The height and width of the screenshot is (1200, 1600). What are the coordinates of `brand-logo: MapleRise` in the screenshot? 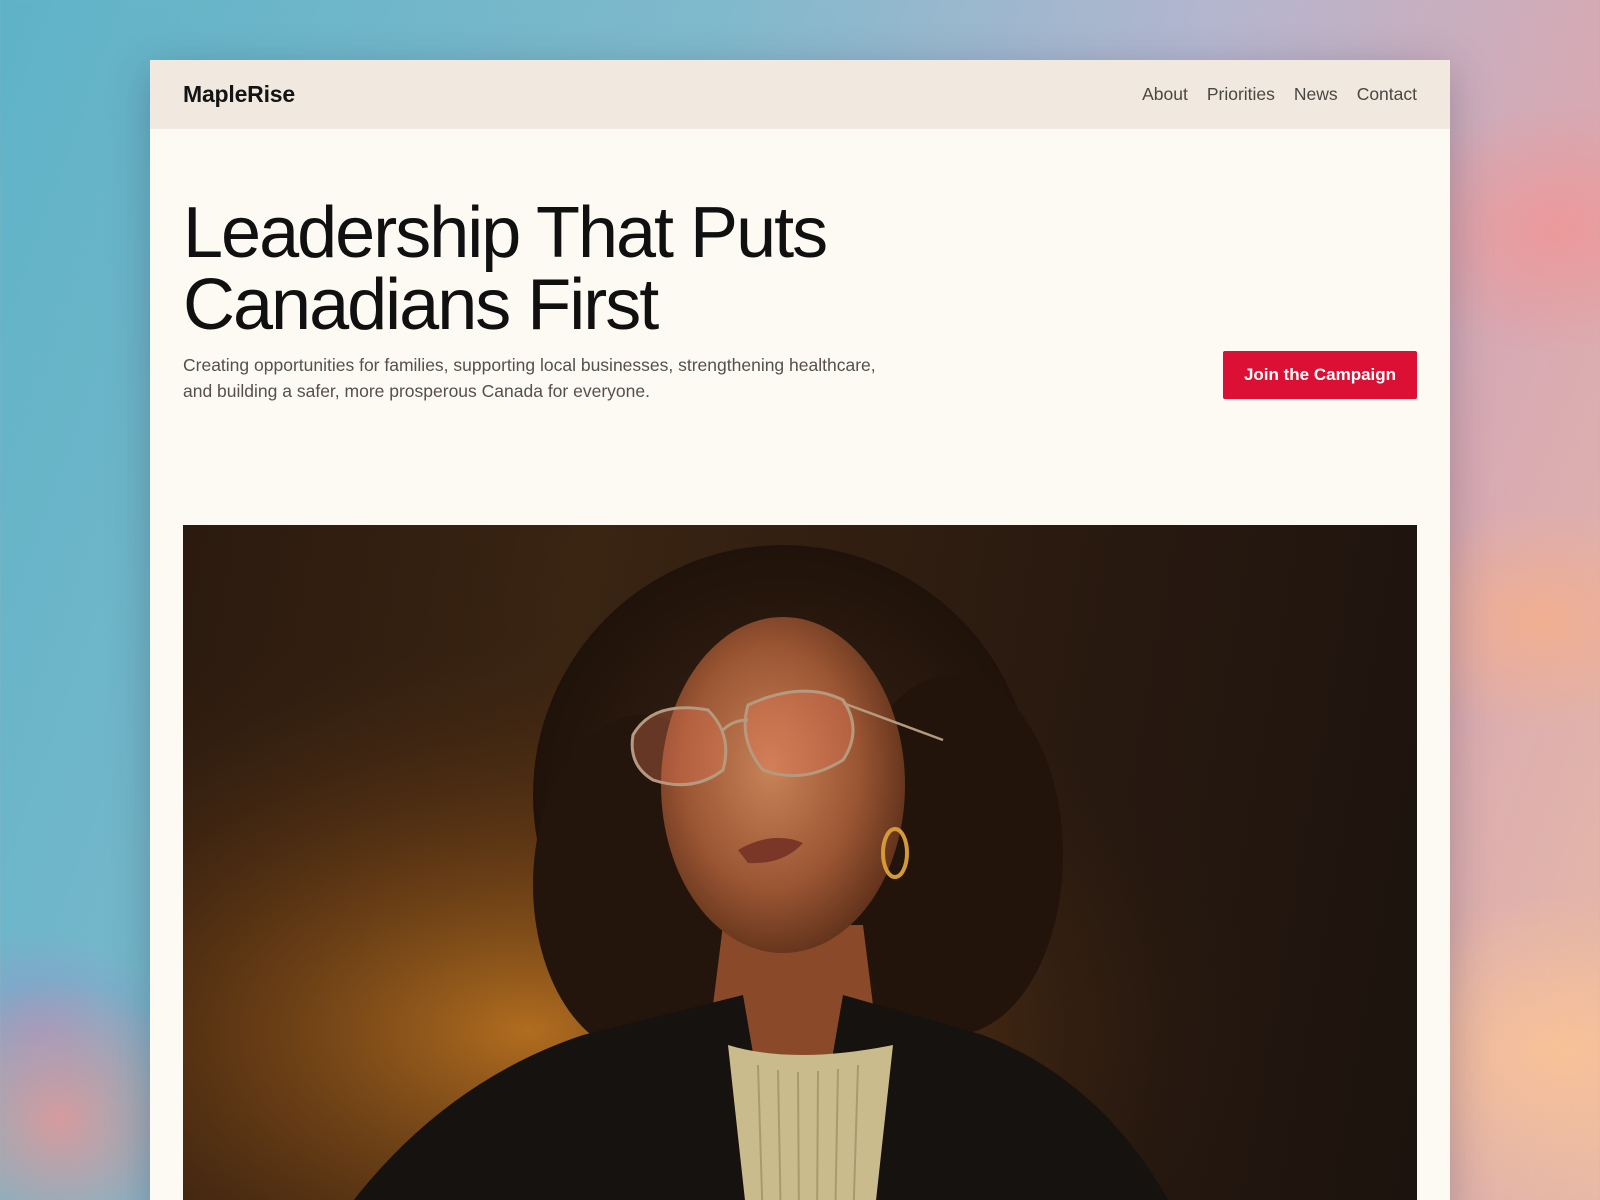 It's located at (239, 94).